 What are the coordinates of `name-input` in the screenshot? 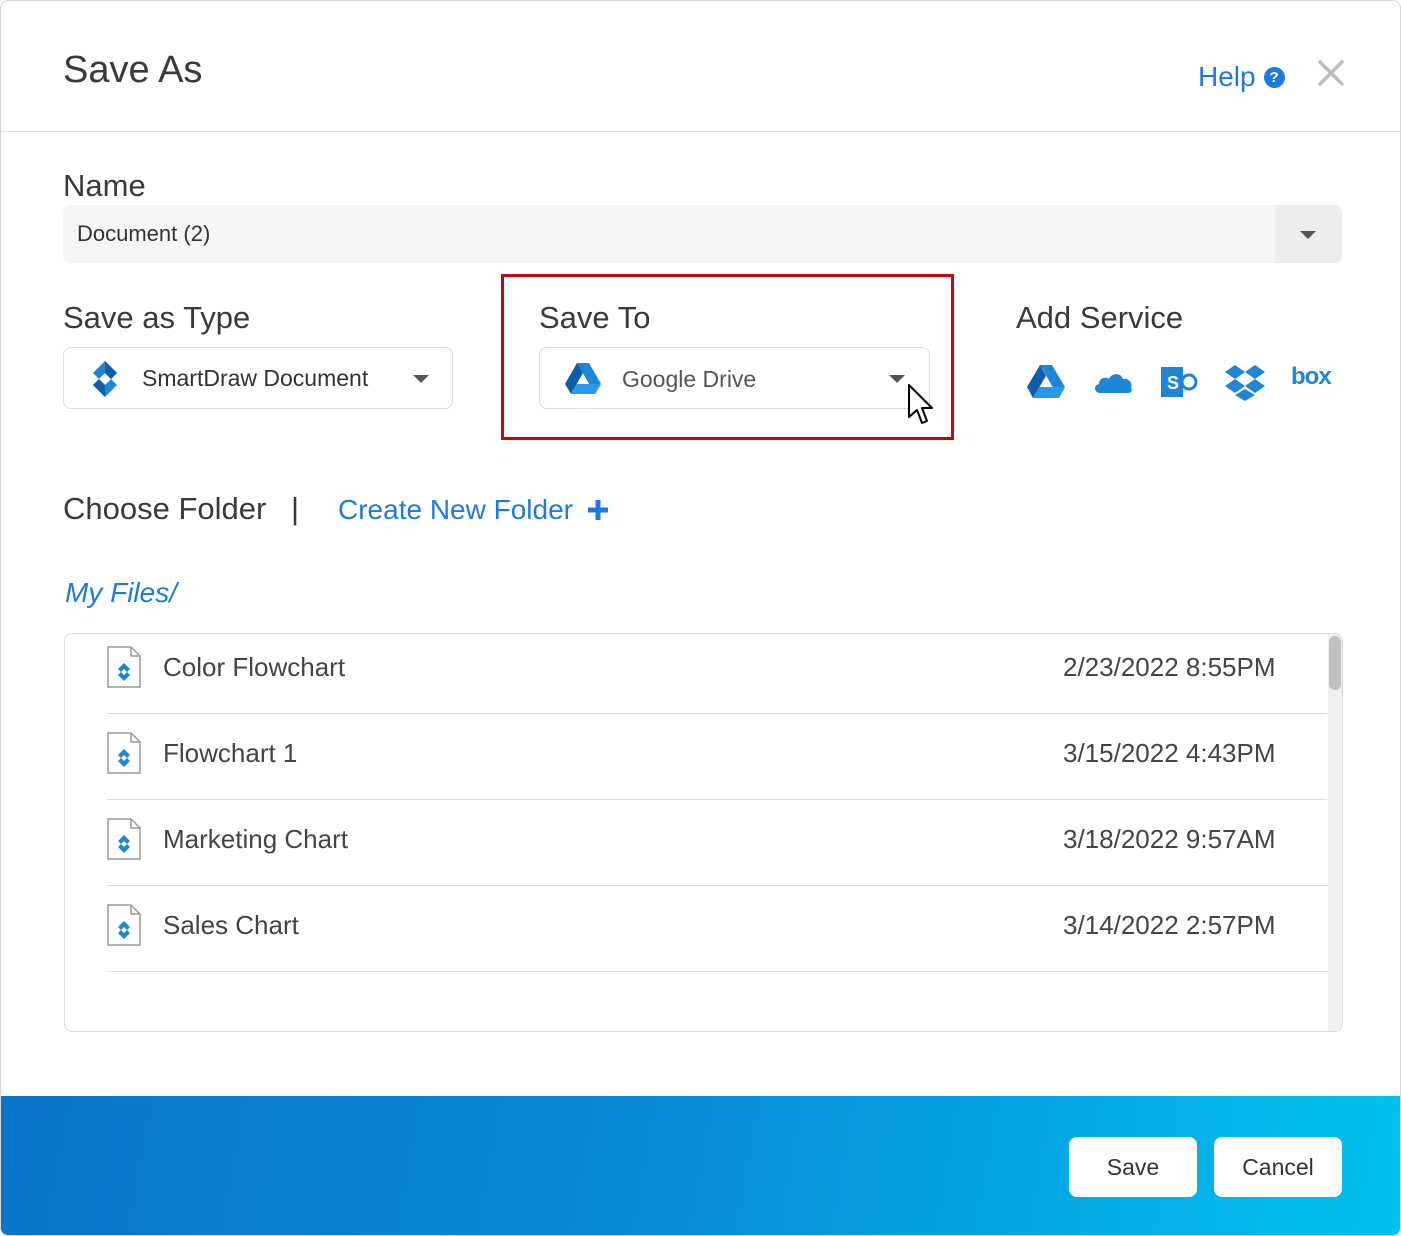 It's located at (669, 234).